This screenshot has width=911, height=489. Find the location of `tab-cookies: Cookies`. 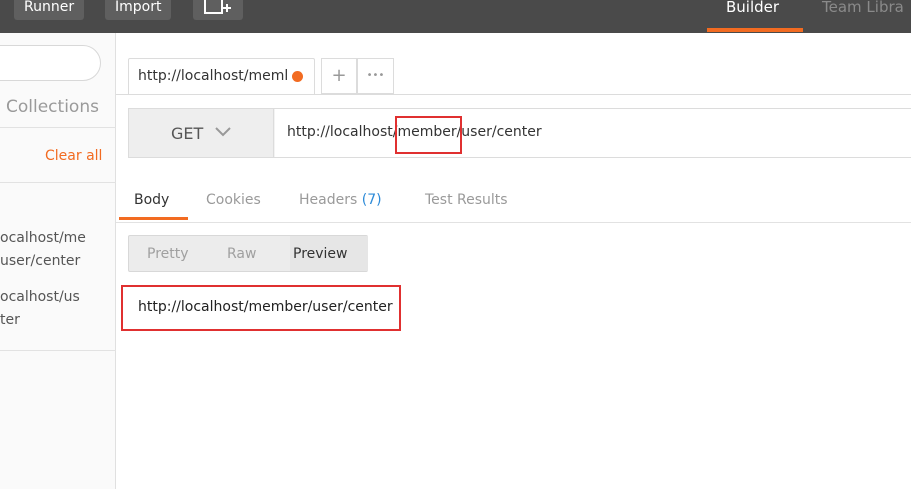

tab-cookies: Cookies is located at coordinates (233, 200).